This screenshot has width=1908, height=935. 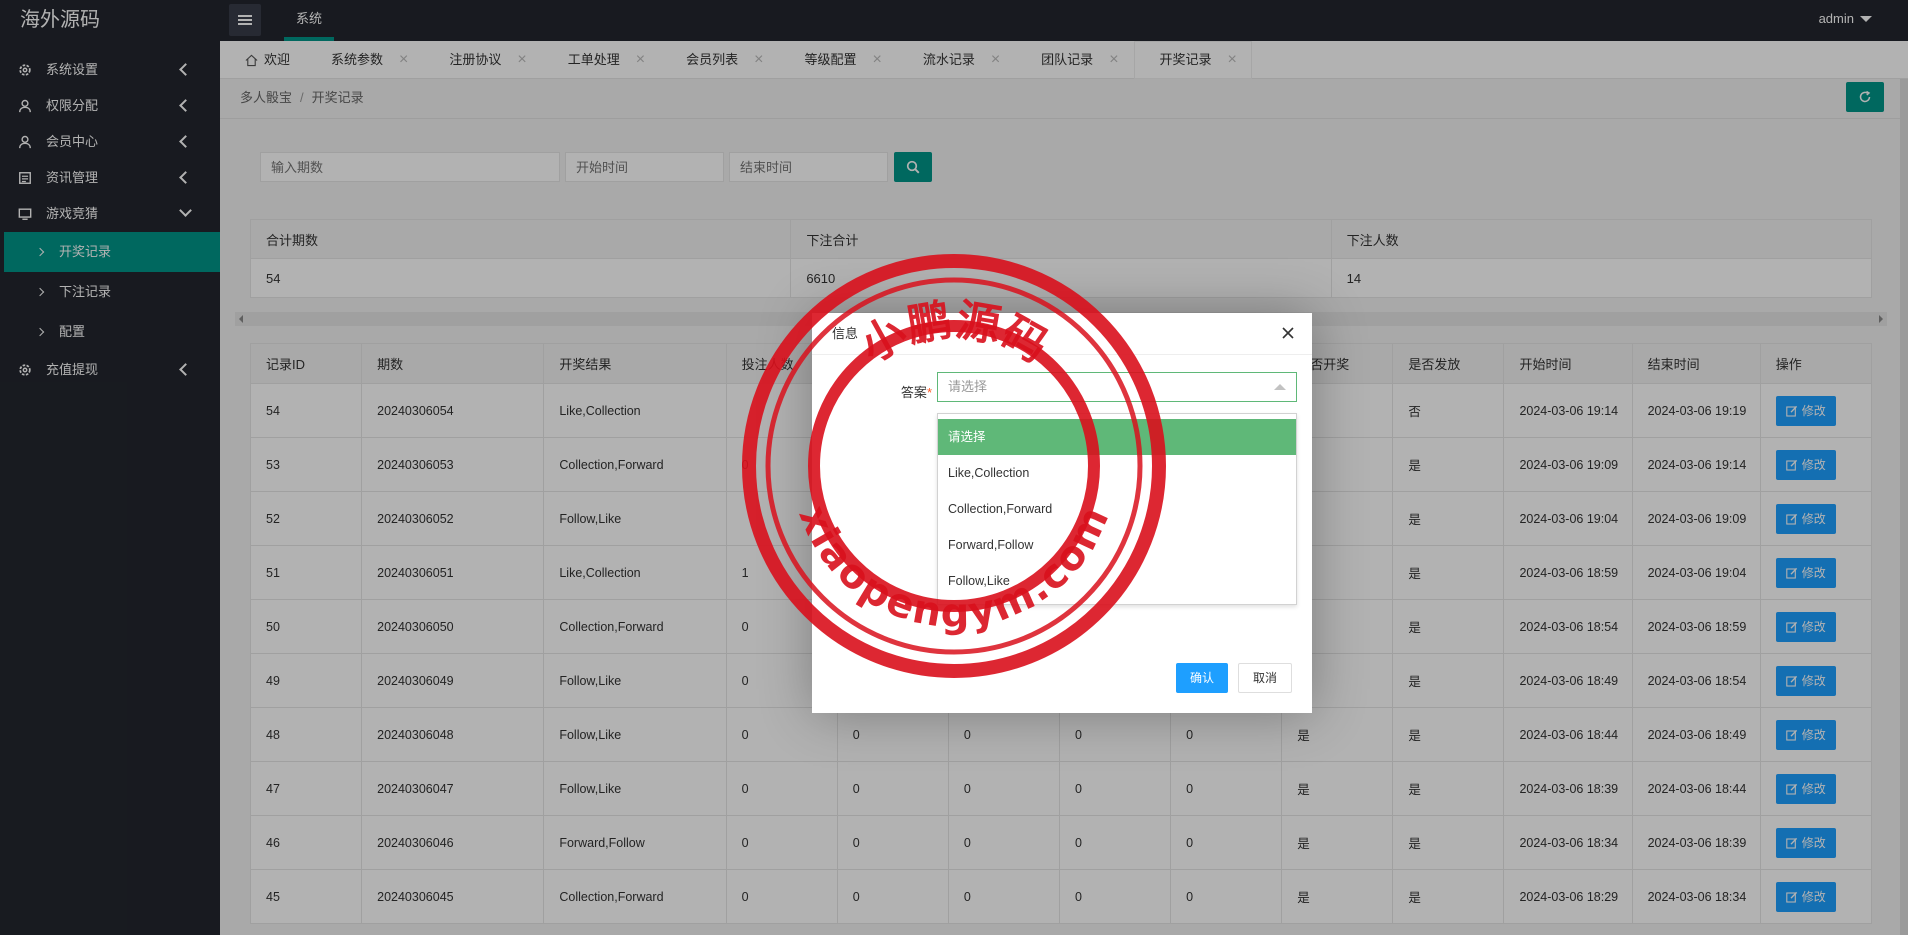 What do you see at coordinates (1062, 334) in the screenshot?
I see `dialog-title: 信息` at bounding box center [1062, 334].